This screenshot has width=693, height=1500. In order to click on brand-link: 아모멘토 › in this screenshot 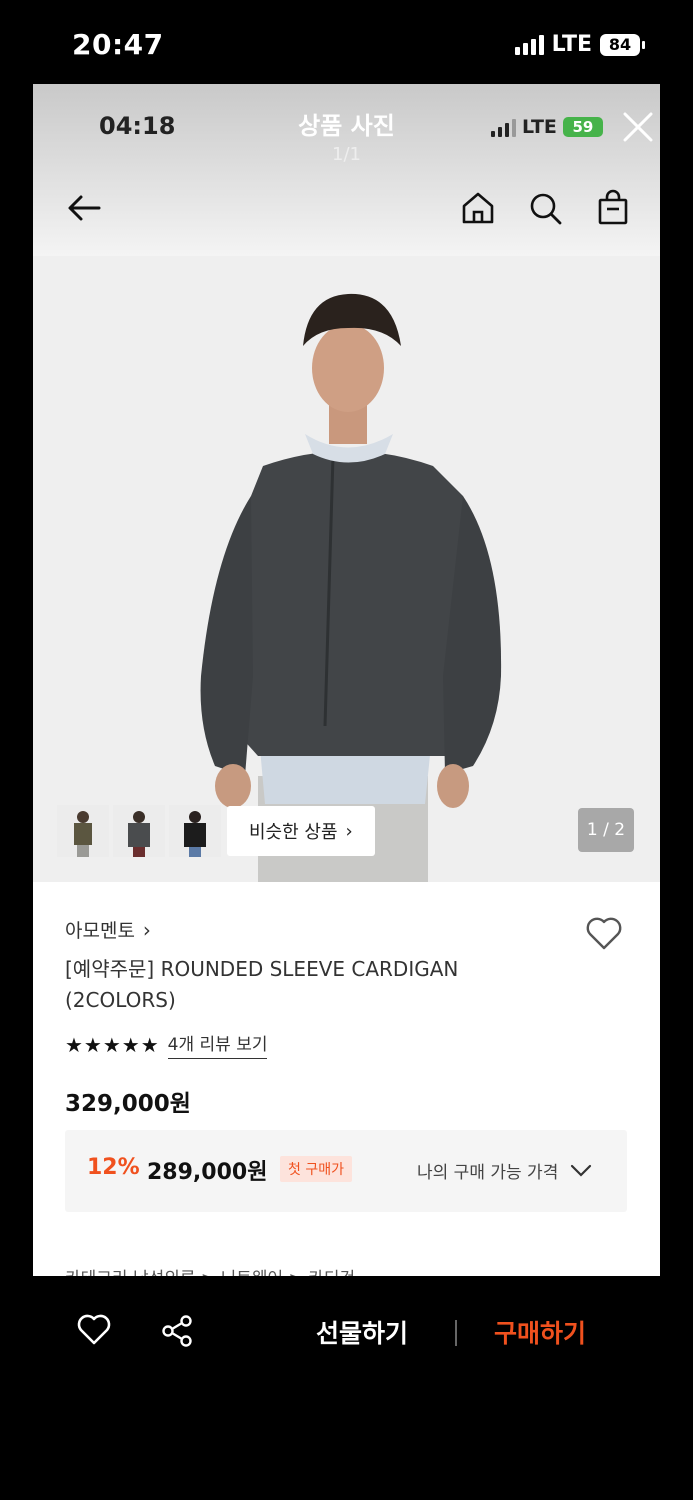, I will do `click(108, 929)`.